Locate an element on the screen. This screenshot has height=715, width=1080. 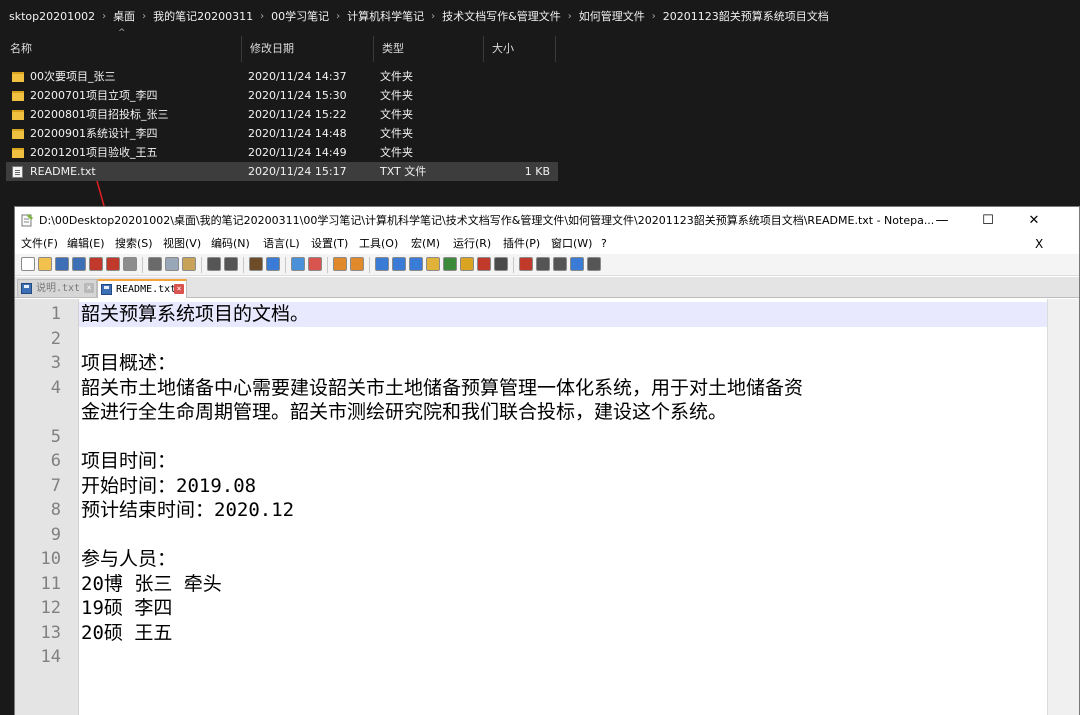
file-date-modified: 2020/11/24 15:22 is located at coordinates (297, 114).